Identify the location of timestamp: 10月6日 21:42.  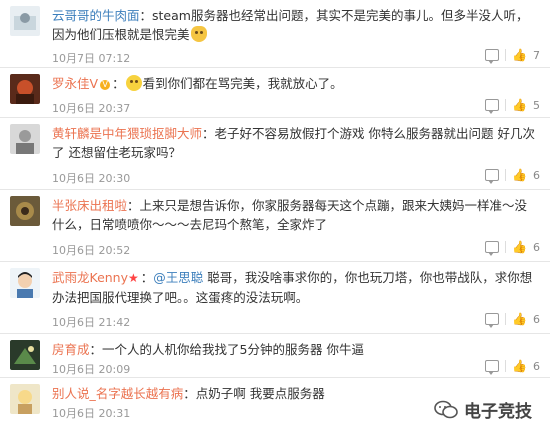
(91, 322).